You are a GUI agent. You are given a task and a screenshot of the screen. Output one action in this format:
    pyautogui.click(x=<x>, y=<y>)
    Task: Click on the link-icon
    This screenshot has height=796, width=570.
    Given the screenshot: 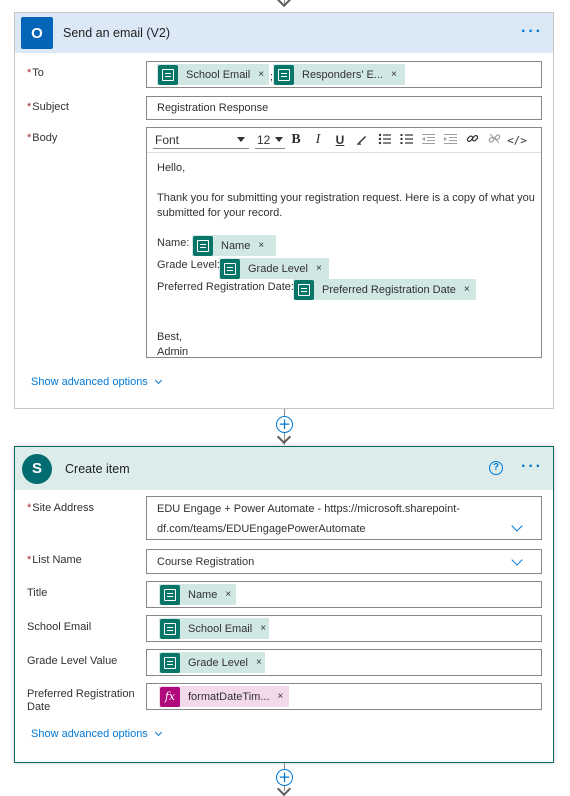 What is the action you would take?
    pyautogui.click(x=472, y=140)
    